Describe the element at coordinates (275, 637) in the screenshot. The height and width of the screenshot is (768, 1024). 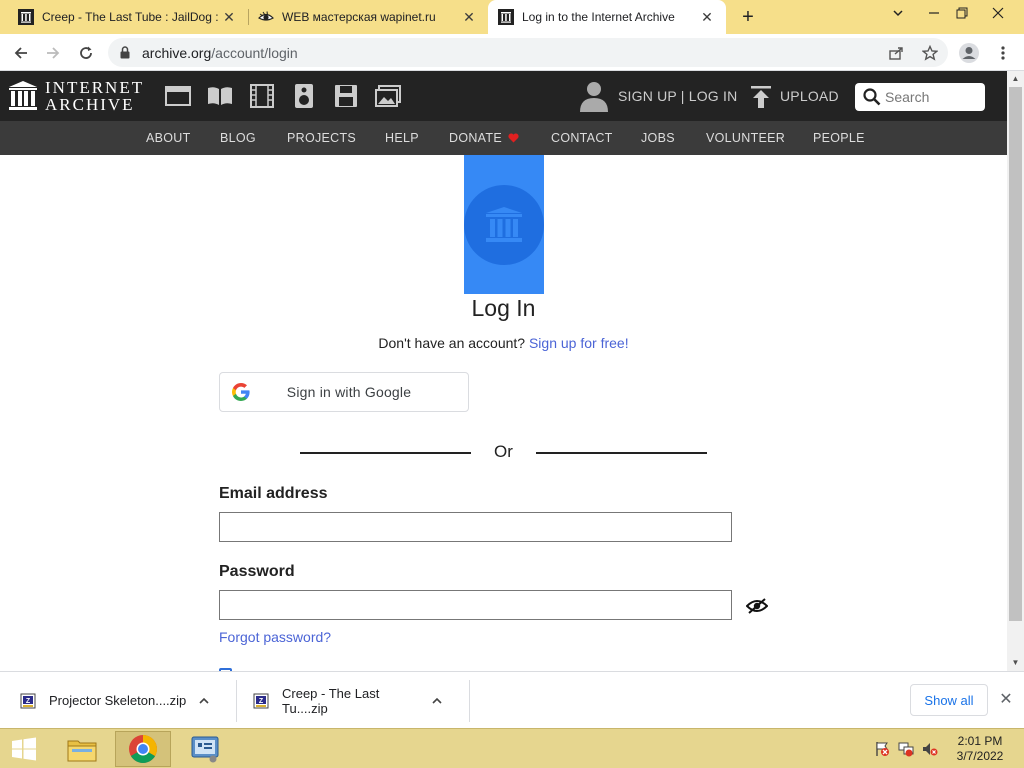
I see `forgot-password-link: Forgot password?` at that location.